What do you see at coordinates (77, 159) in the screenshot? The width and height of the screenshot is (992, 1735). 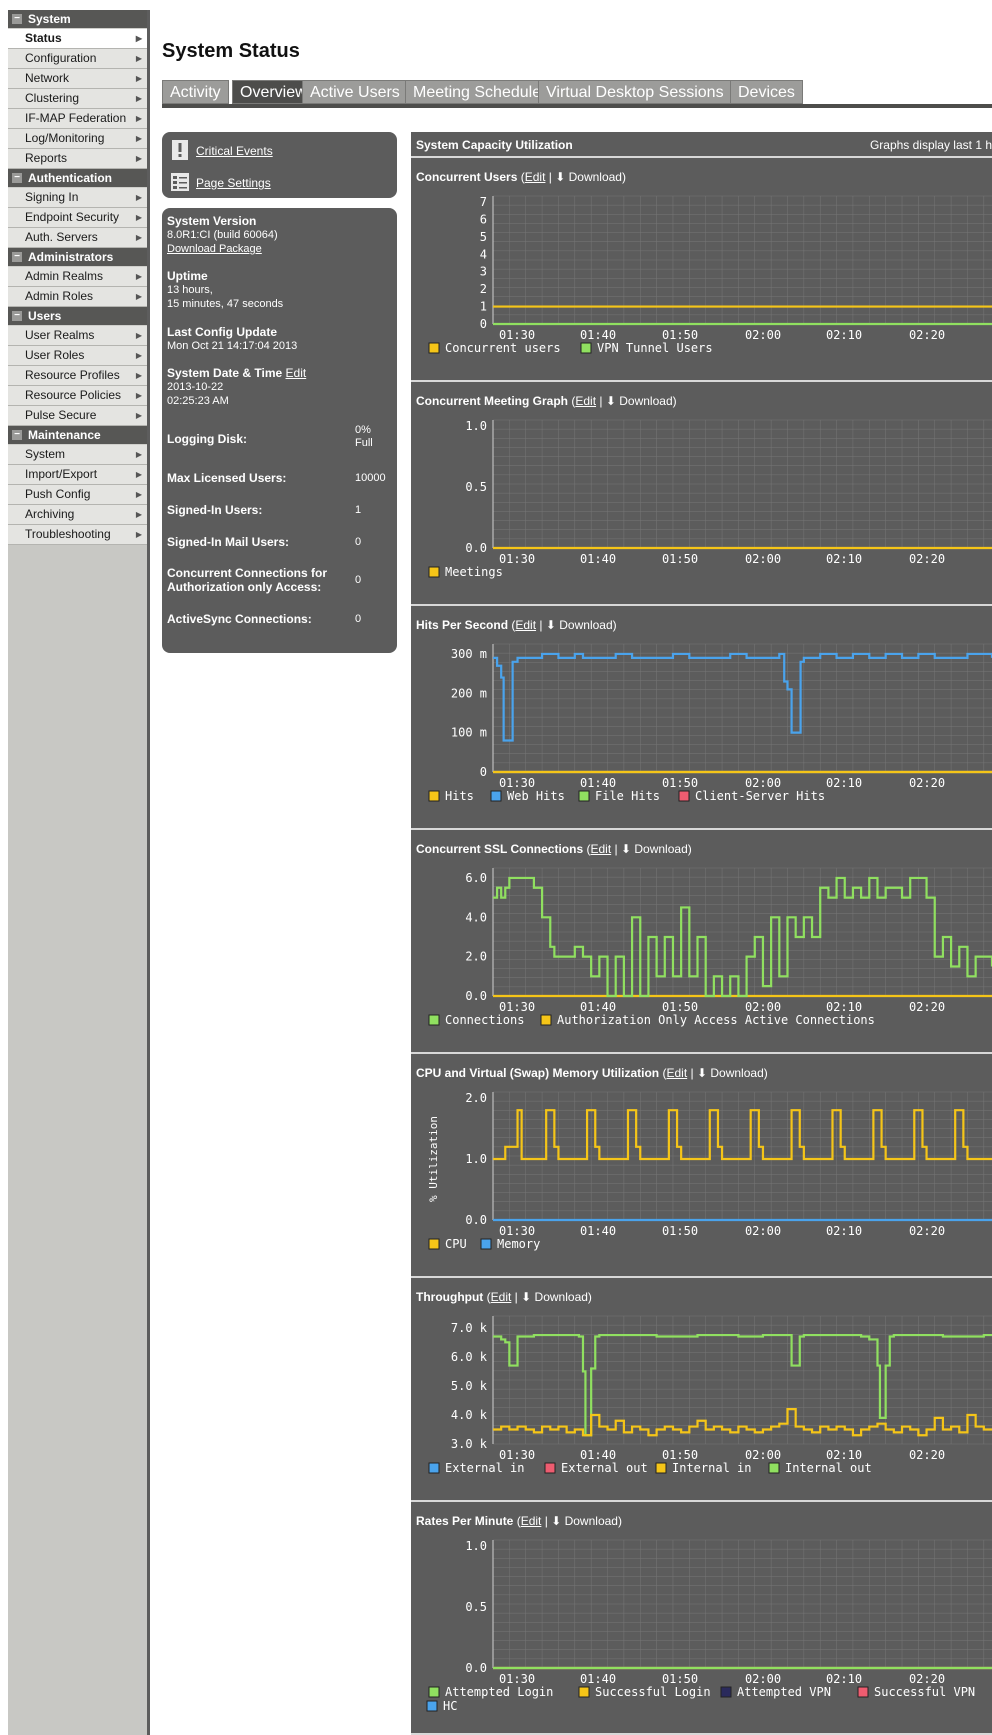 I see `sidebar-item-reports: Reports ▶` at bounding box center [77, 159].